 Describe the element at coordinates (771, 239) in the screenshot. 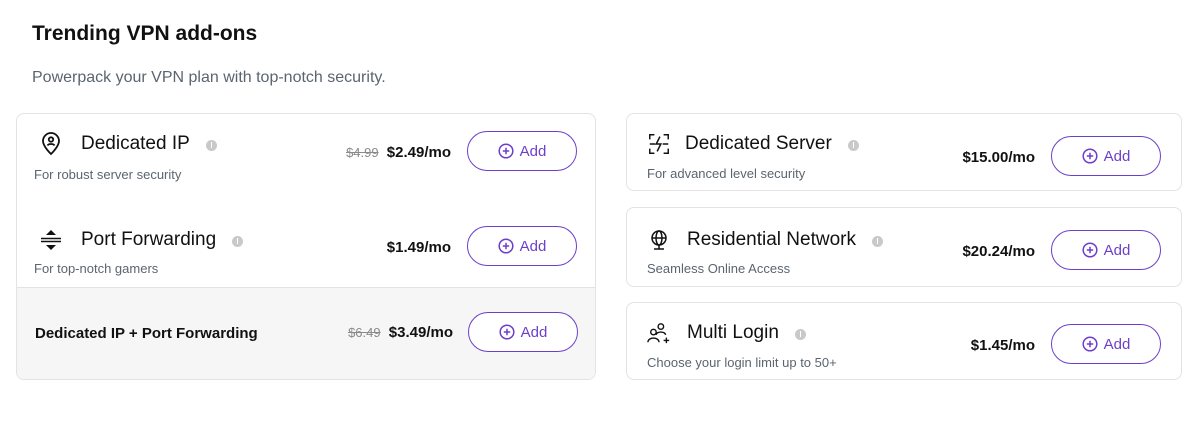

I see `residential-network-name: Residential Network` at that location.